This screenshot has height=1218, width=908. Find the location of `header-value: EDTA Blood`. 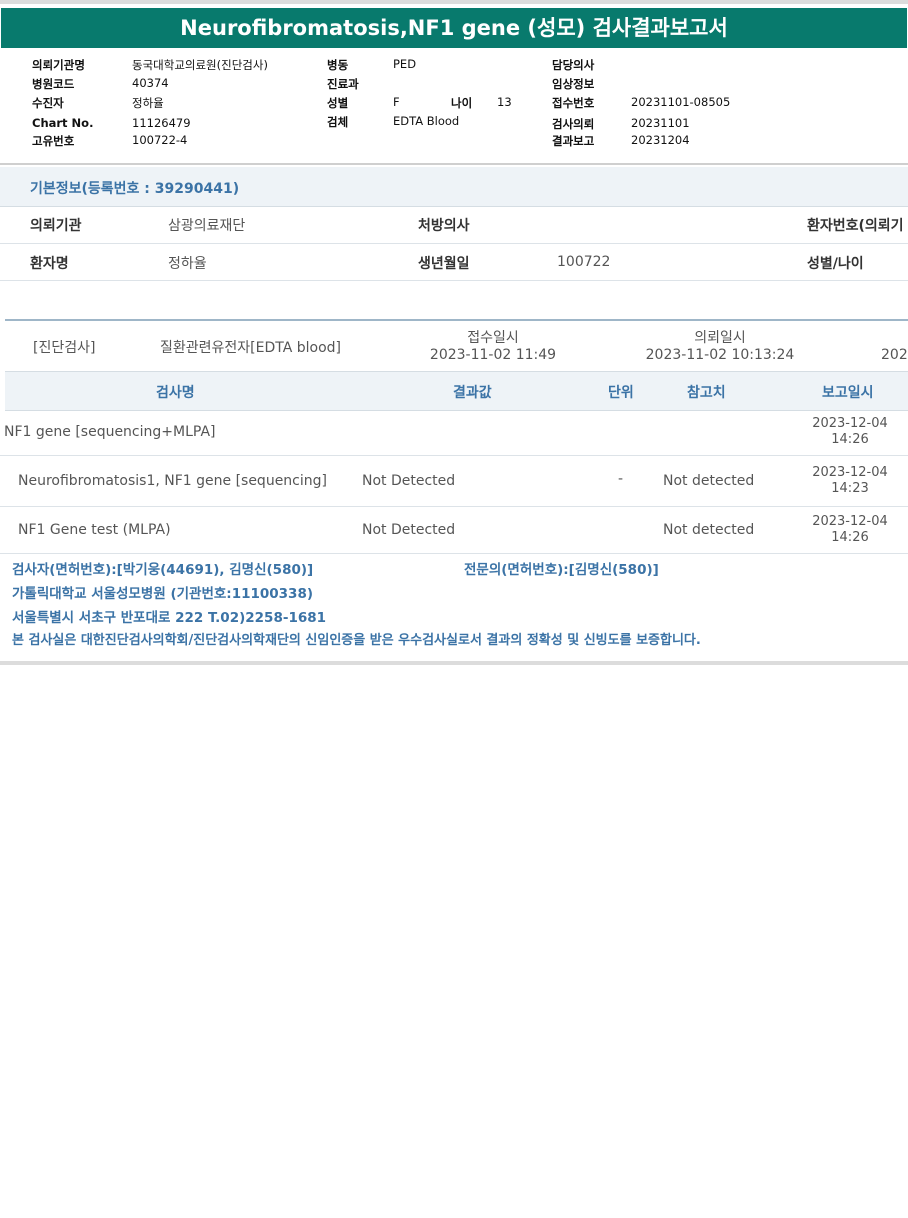

header-value: EDTA Blood is located at coordinates (426, 121).